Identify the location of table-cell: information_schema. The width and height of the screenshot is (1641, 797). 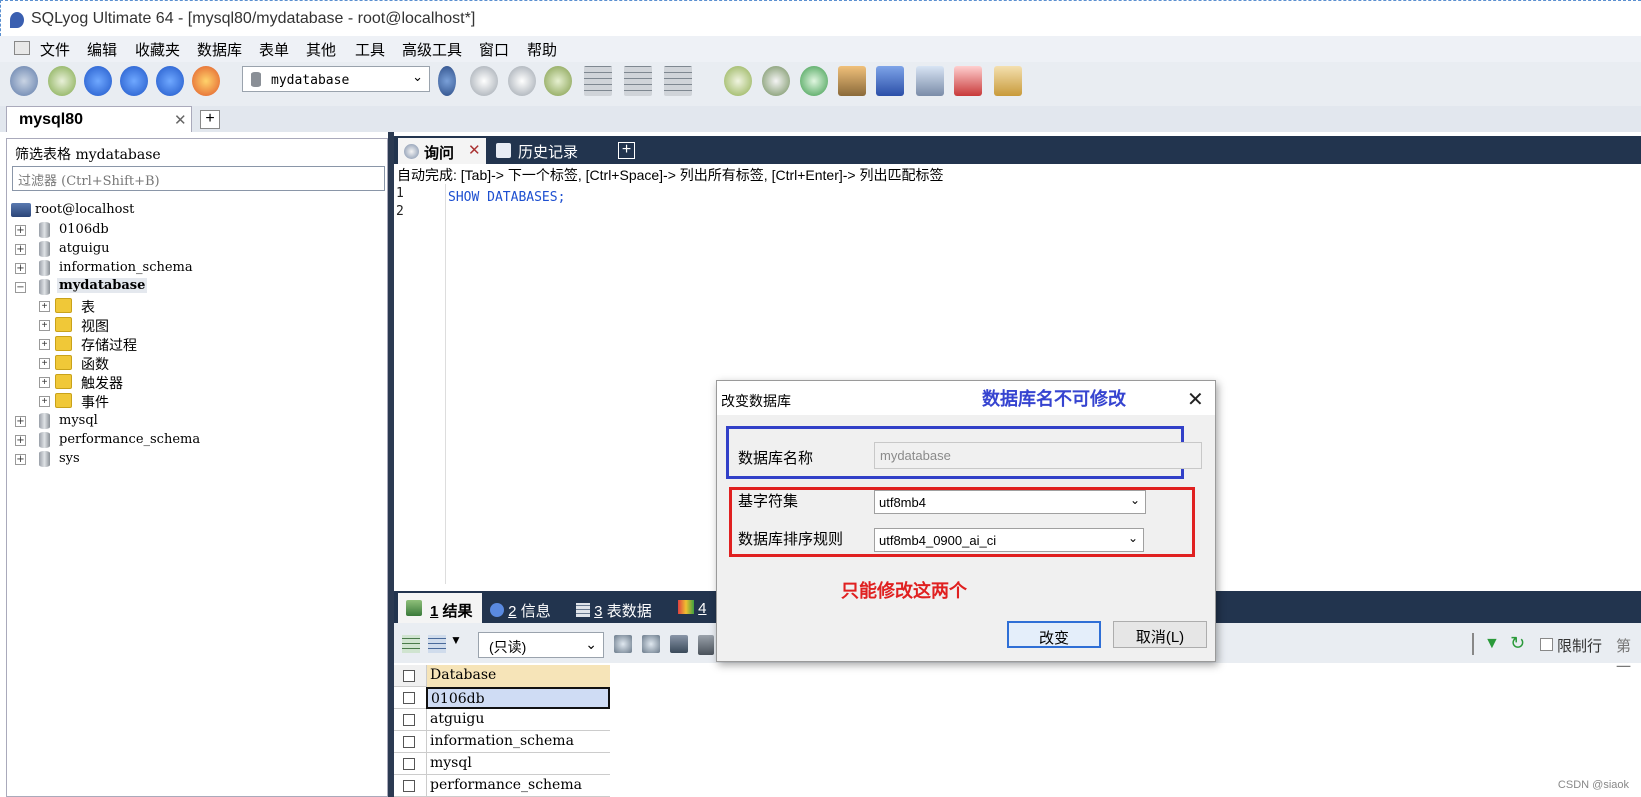
(518, 742).